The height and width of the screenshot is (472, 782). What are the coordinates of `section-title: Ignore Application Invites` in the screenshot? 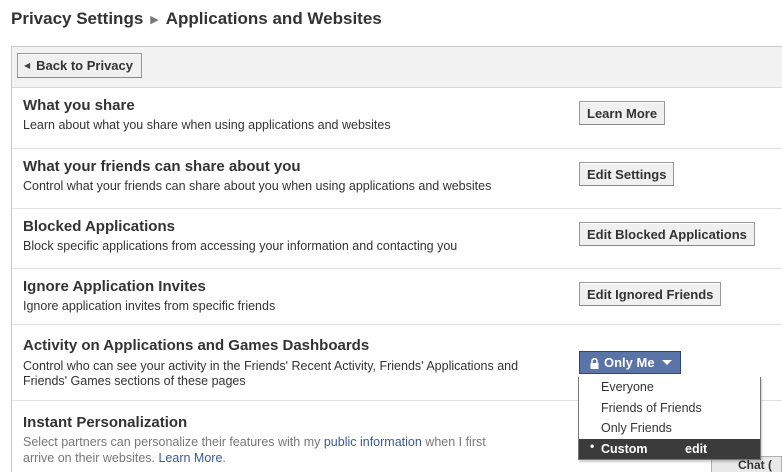 It's located at (114, 286).